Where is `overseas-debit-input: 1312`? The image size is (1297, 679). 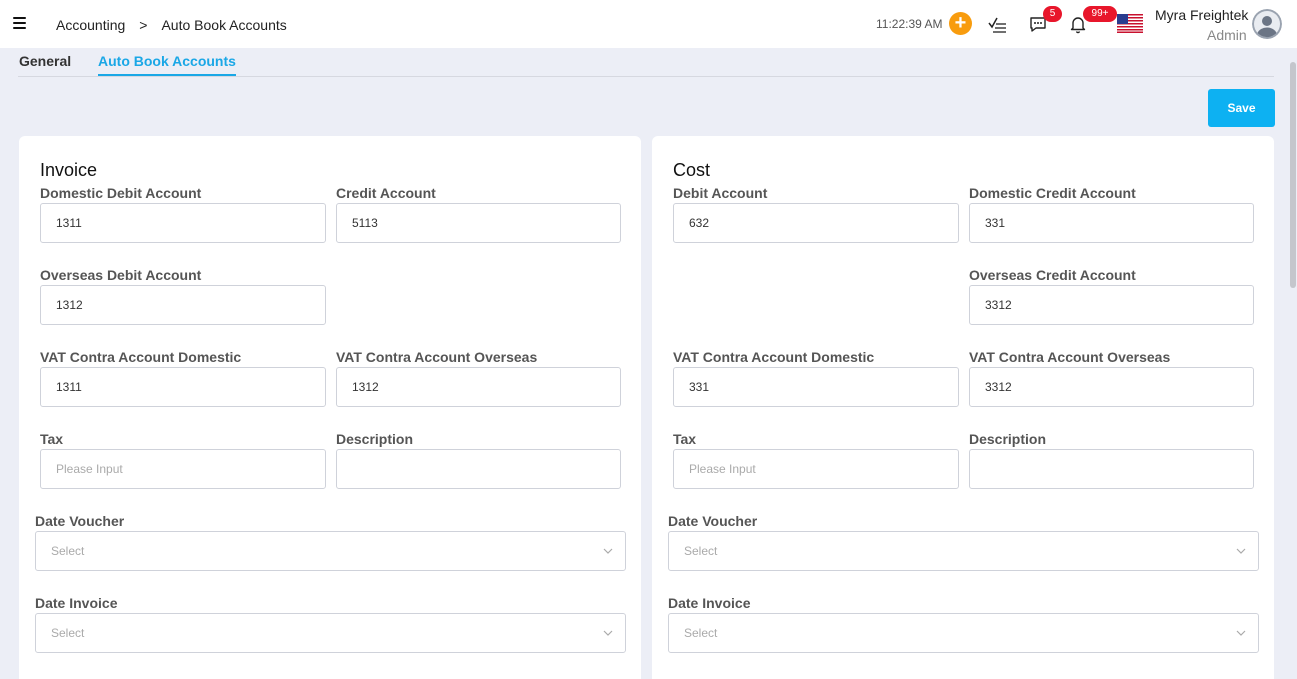
overseas-debit-input: 1312 is located at coordinates (183, 305).